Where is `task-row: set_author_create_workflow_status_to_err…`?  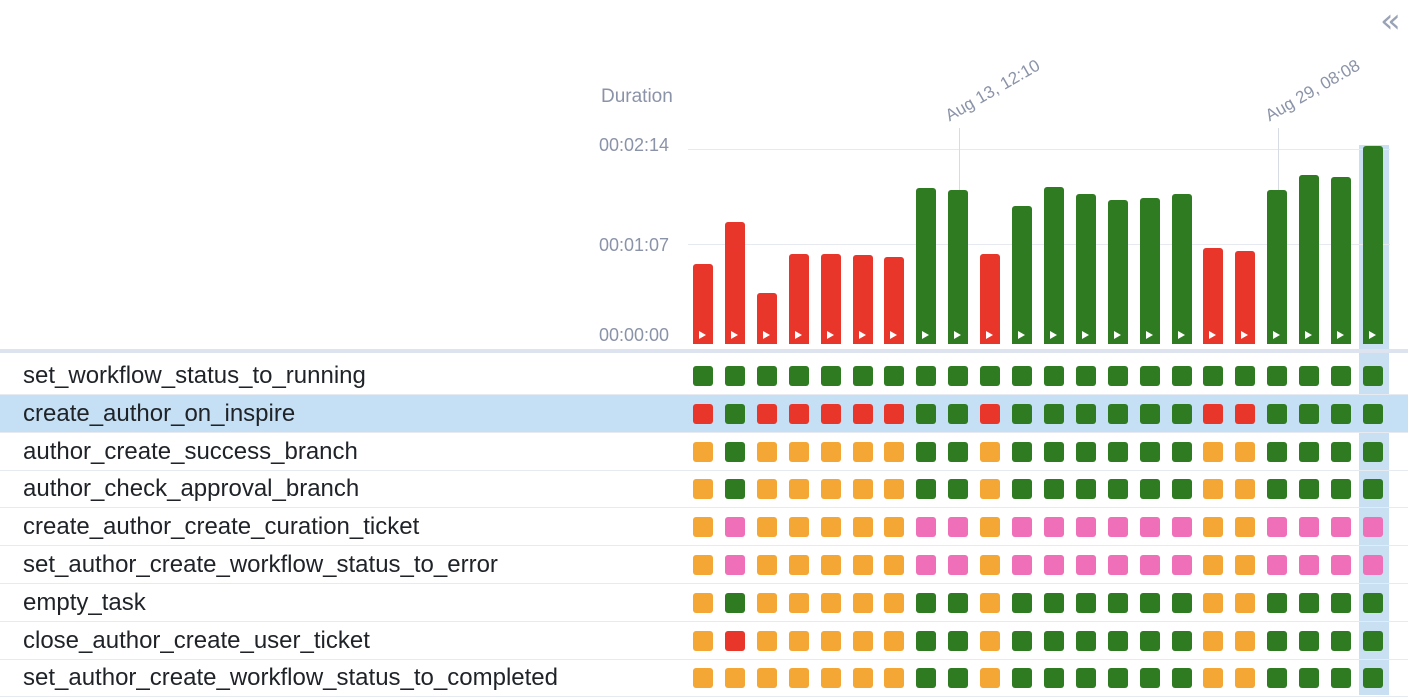 task-row: set_author_create_workflow_status_to_err… is located at coordinates (704, 565).